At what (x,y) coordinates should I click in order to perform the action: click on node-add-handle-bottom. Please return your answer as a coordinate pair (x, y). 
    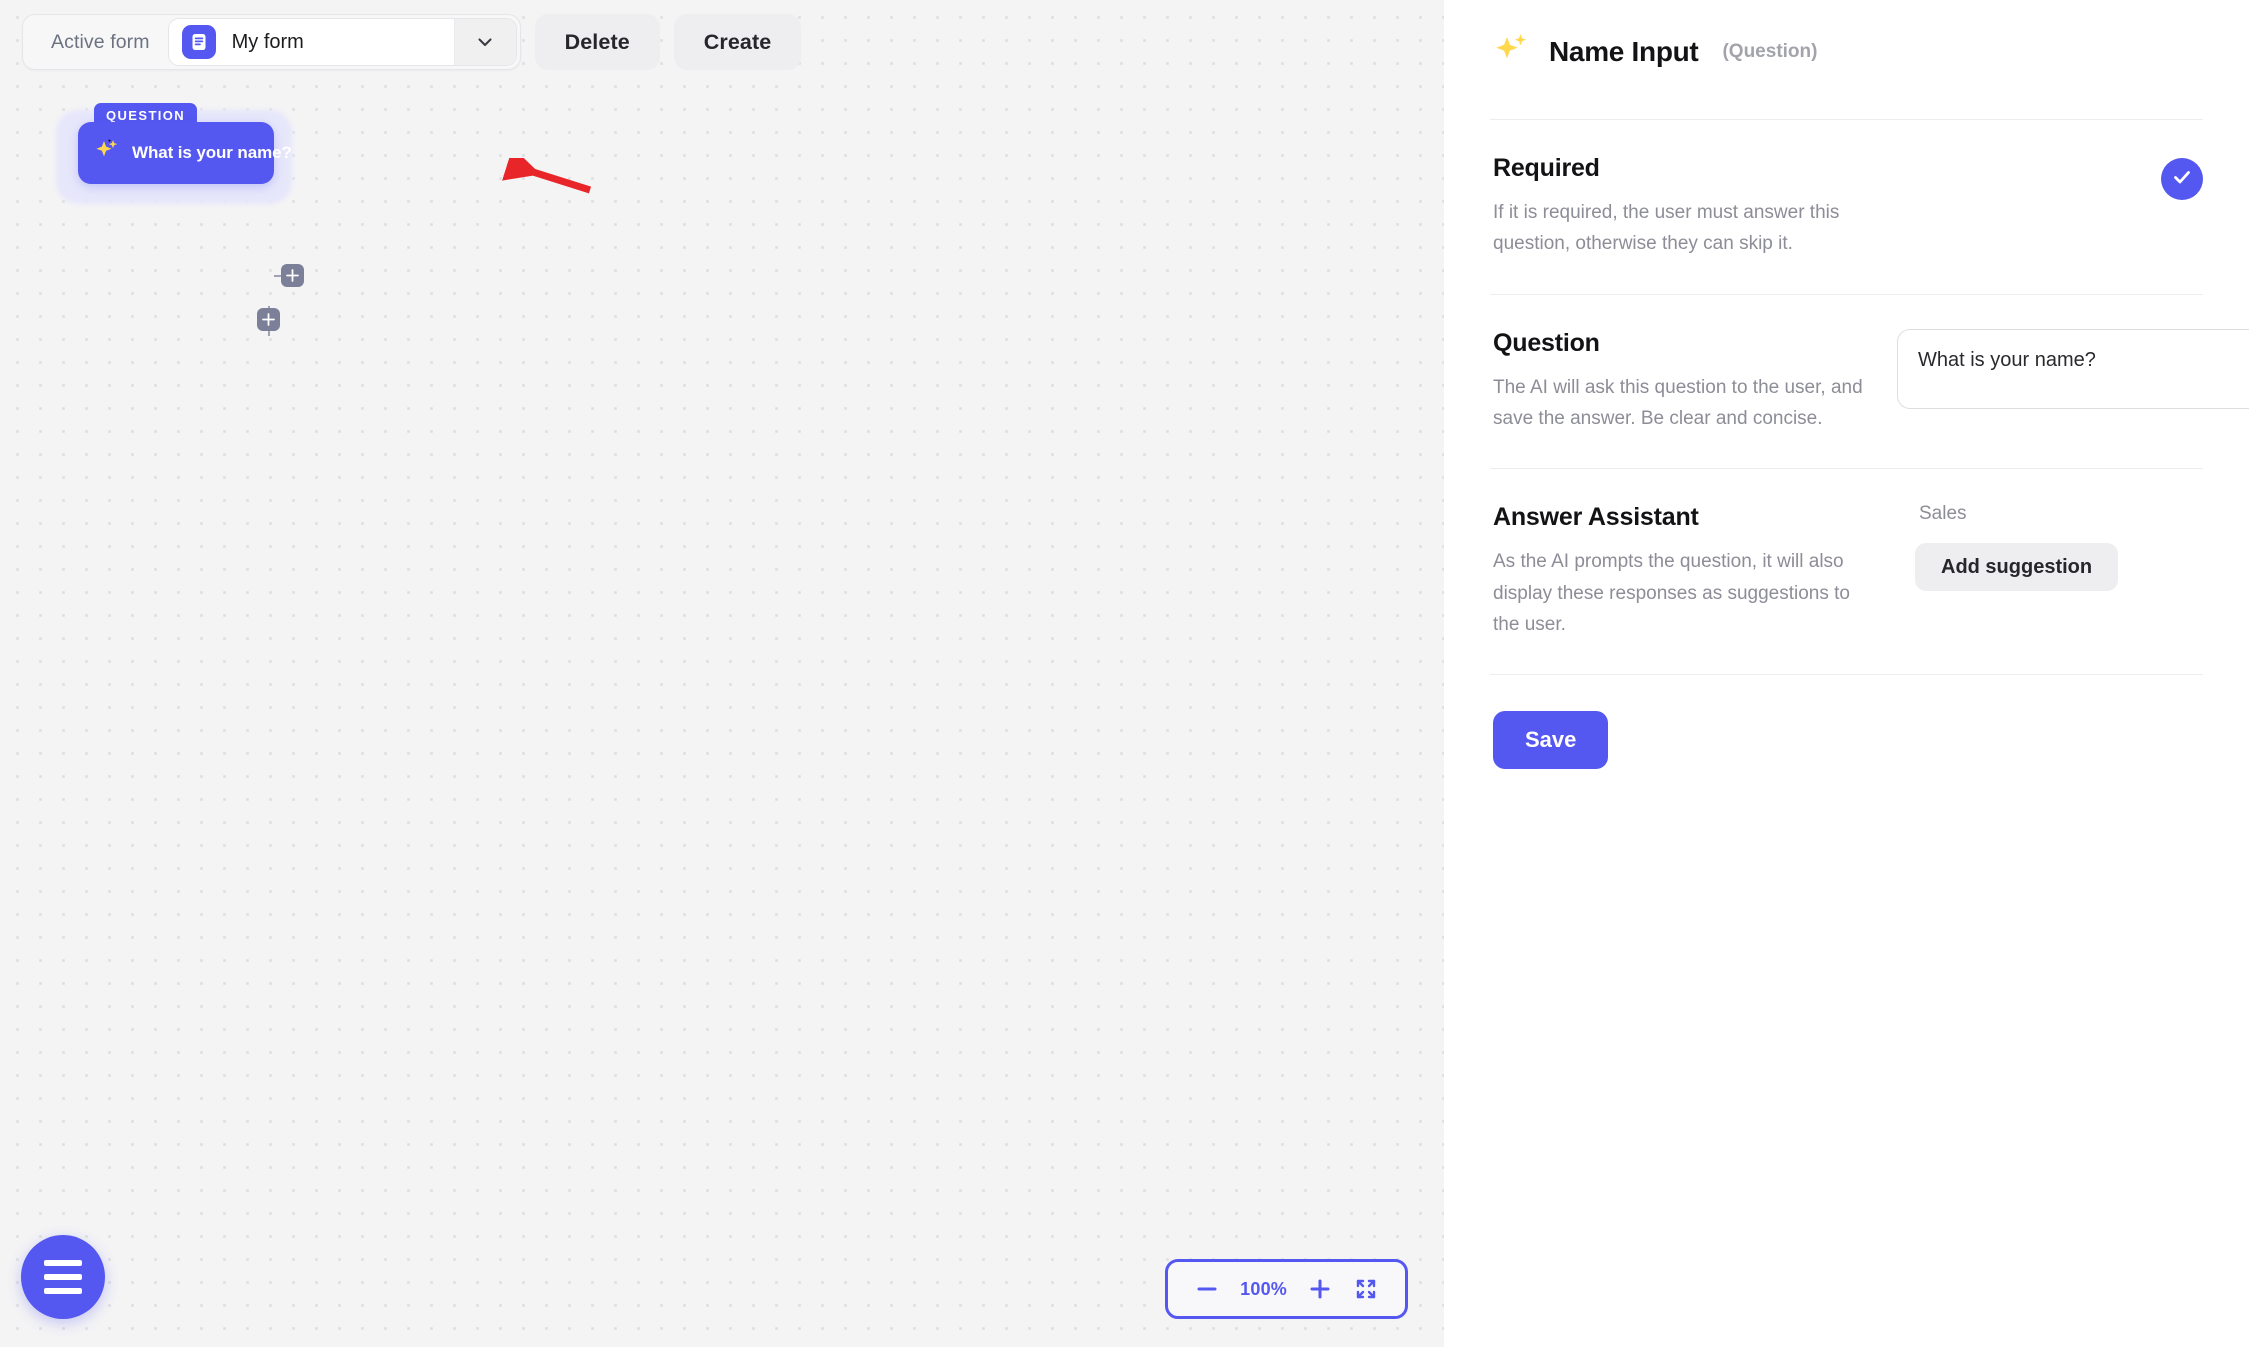
    Looking at the image, I should click on (268, 319).